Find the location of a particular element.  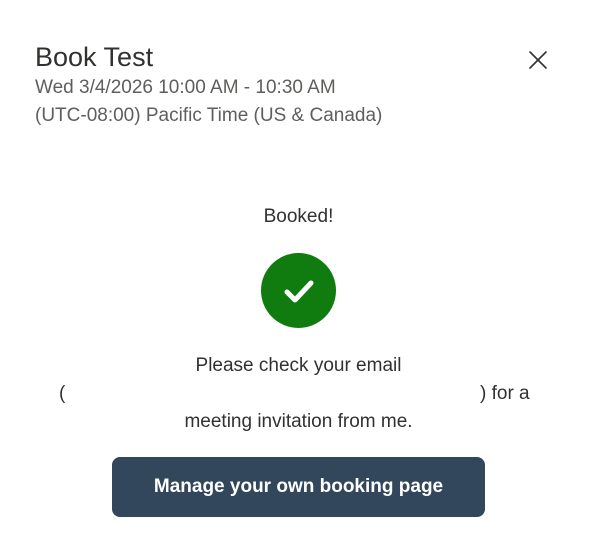

email-message-line3: meeting invitation from me. is located at coordinates (298, 421).